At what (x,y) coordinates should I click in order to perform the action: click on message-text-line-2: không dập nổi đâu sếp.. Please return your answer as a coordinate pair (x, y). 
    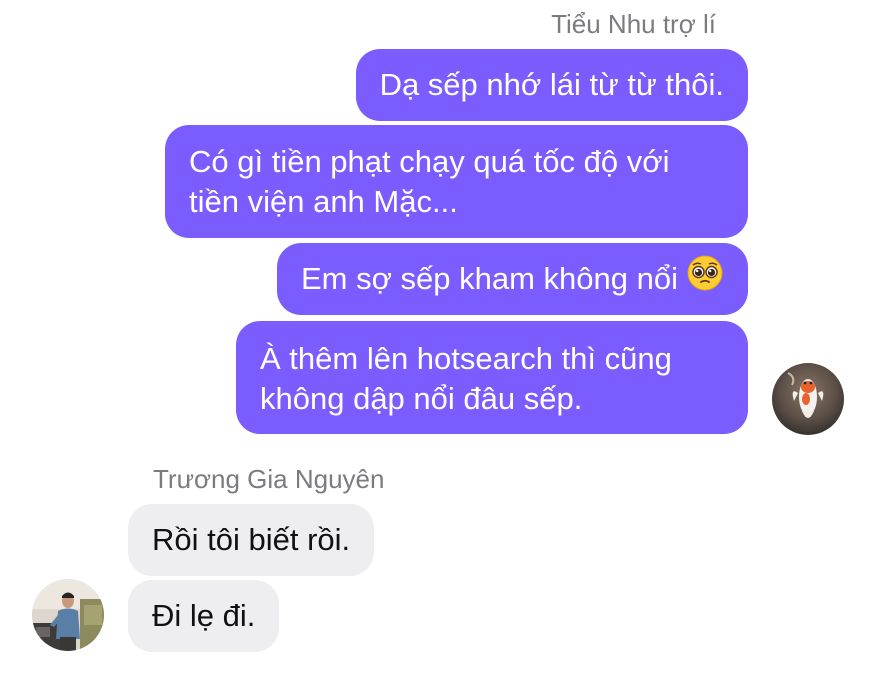
    Looking at the image, I should click on (421, 398).